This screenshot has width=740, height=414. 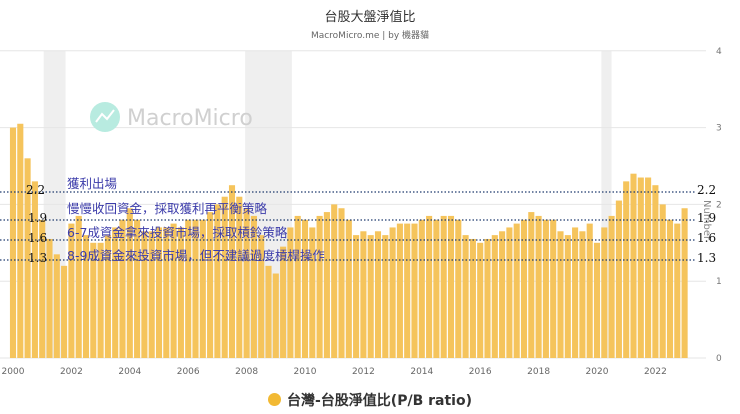 What do you see at coordinates (36, 190) in the screenshot?
I see `ref-label-left-2.2: 2.2` at bounding box center [36, 190].